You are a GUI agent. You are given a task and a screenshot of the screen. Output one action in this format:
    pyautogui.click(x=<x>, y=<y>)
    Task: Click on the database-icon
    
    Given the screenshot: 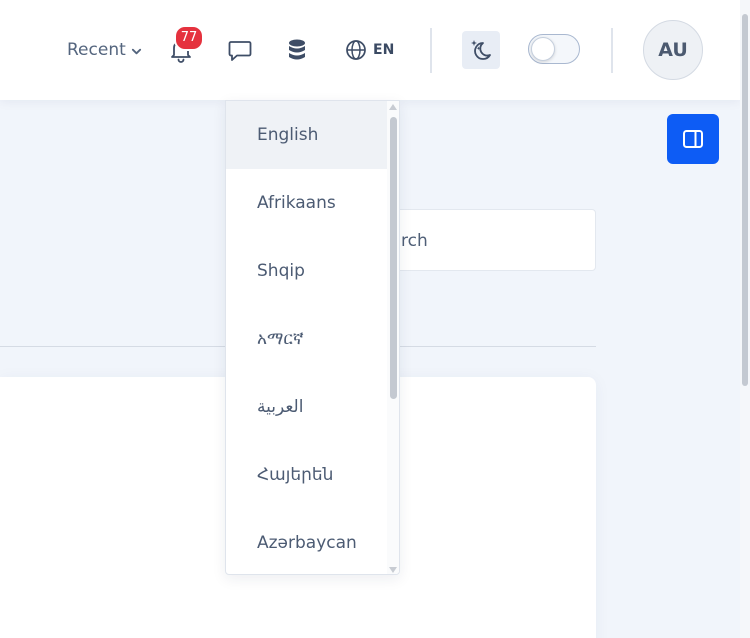 What is the action you would take?
    pyautogui.click(x=297, y=50)
    